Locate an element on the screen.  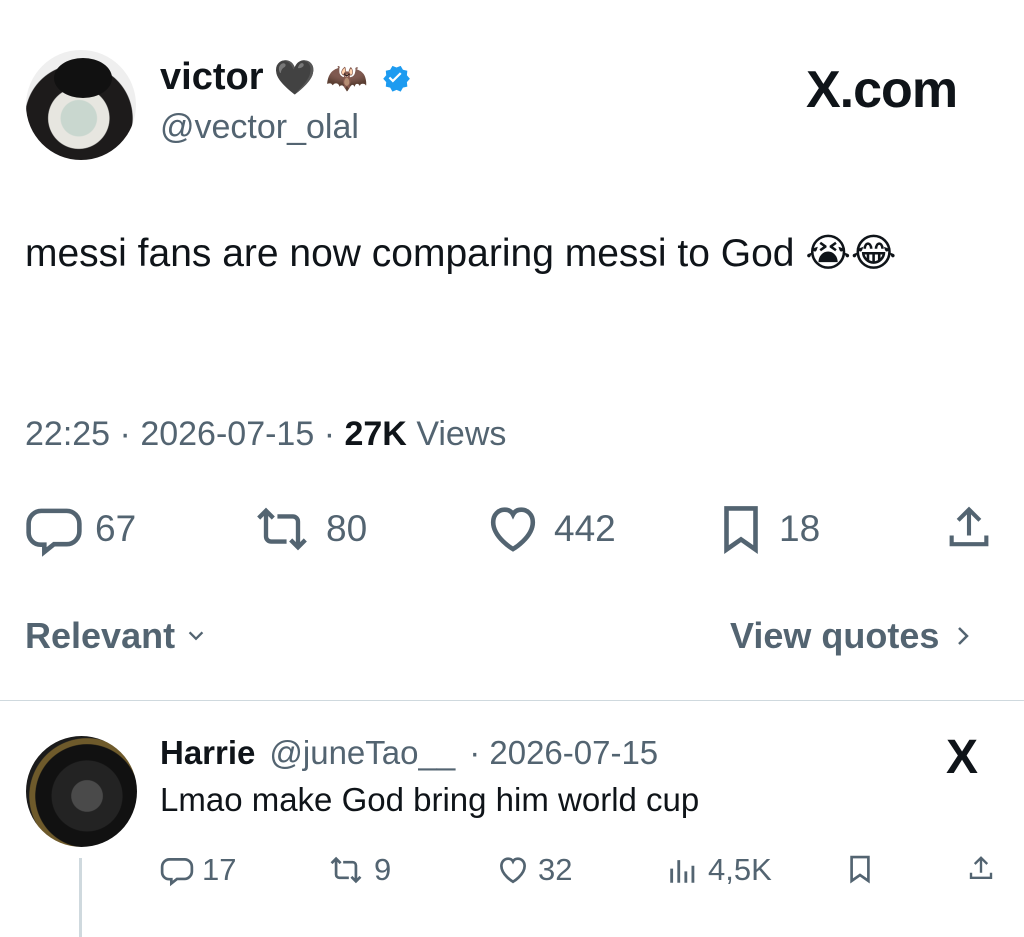
post-views-count: 27K is located at coordinates (375, 434).